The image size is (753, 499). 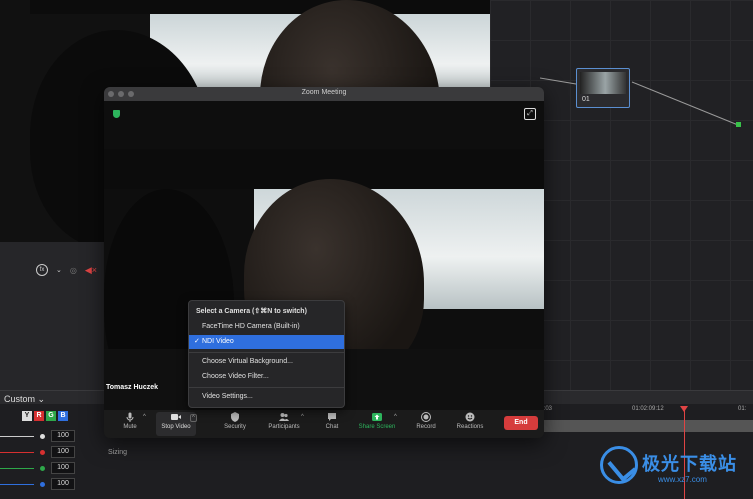 What do you see at coordinates (91, 270) in the screenshot?
I see `audio-mute-icon: ◀×` at bounding box center [91, 270].